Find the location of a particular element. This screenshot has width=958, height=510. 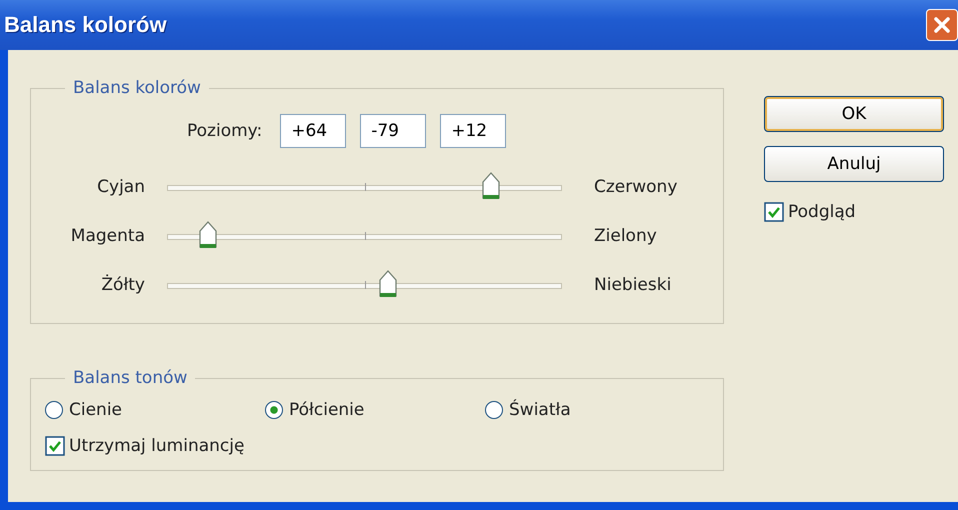

radio-option: Półcienie is located at coordinates (375, 410).